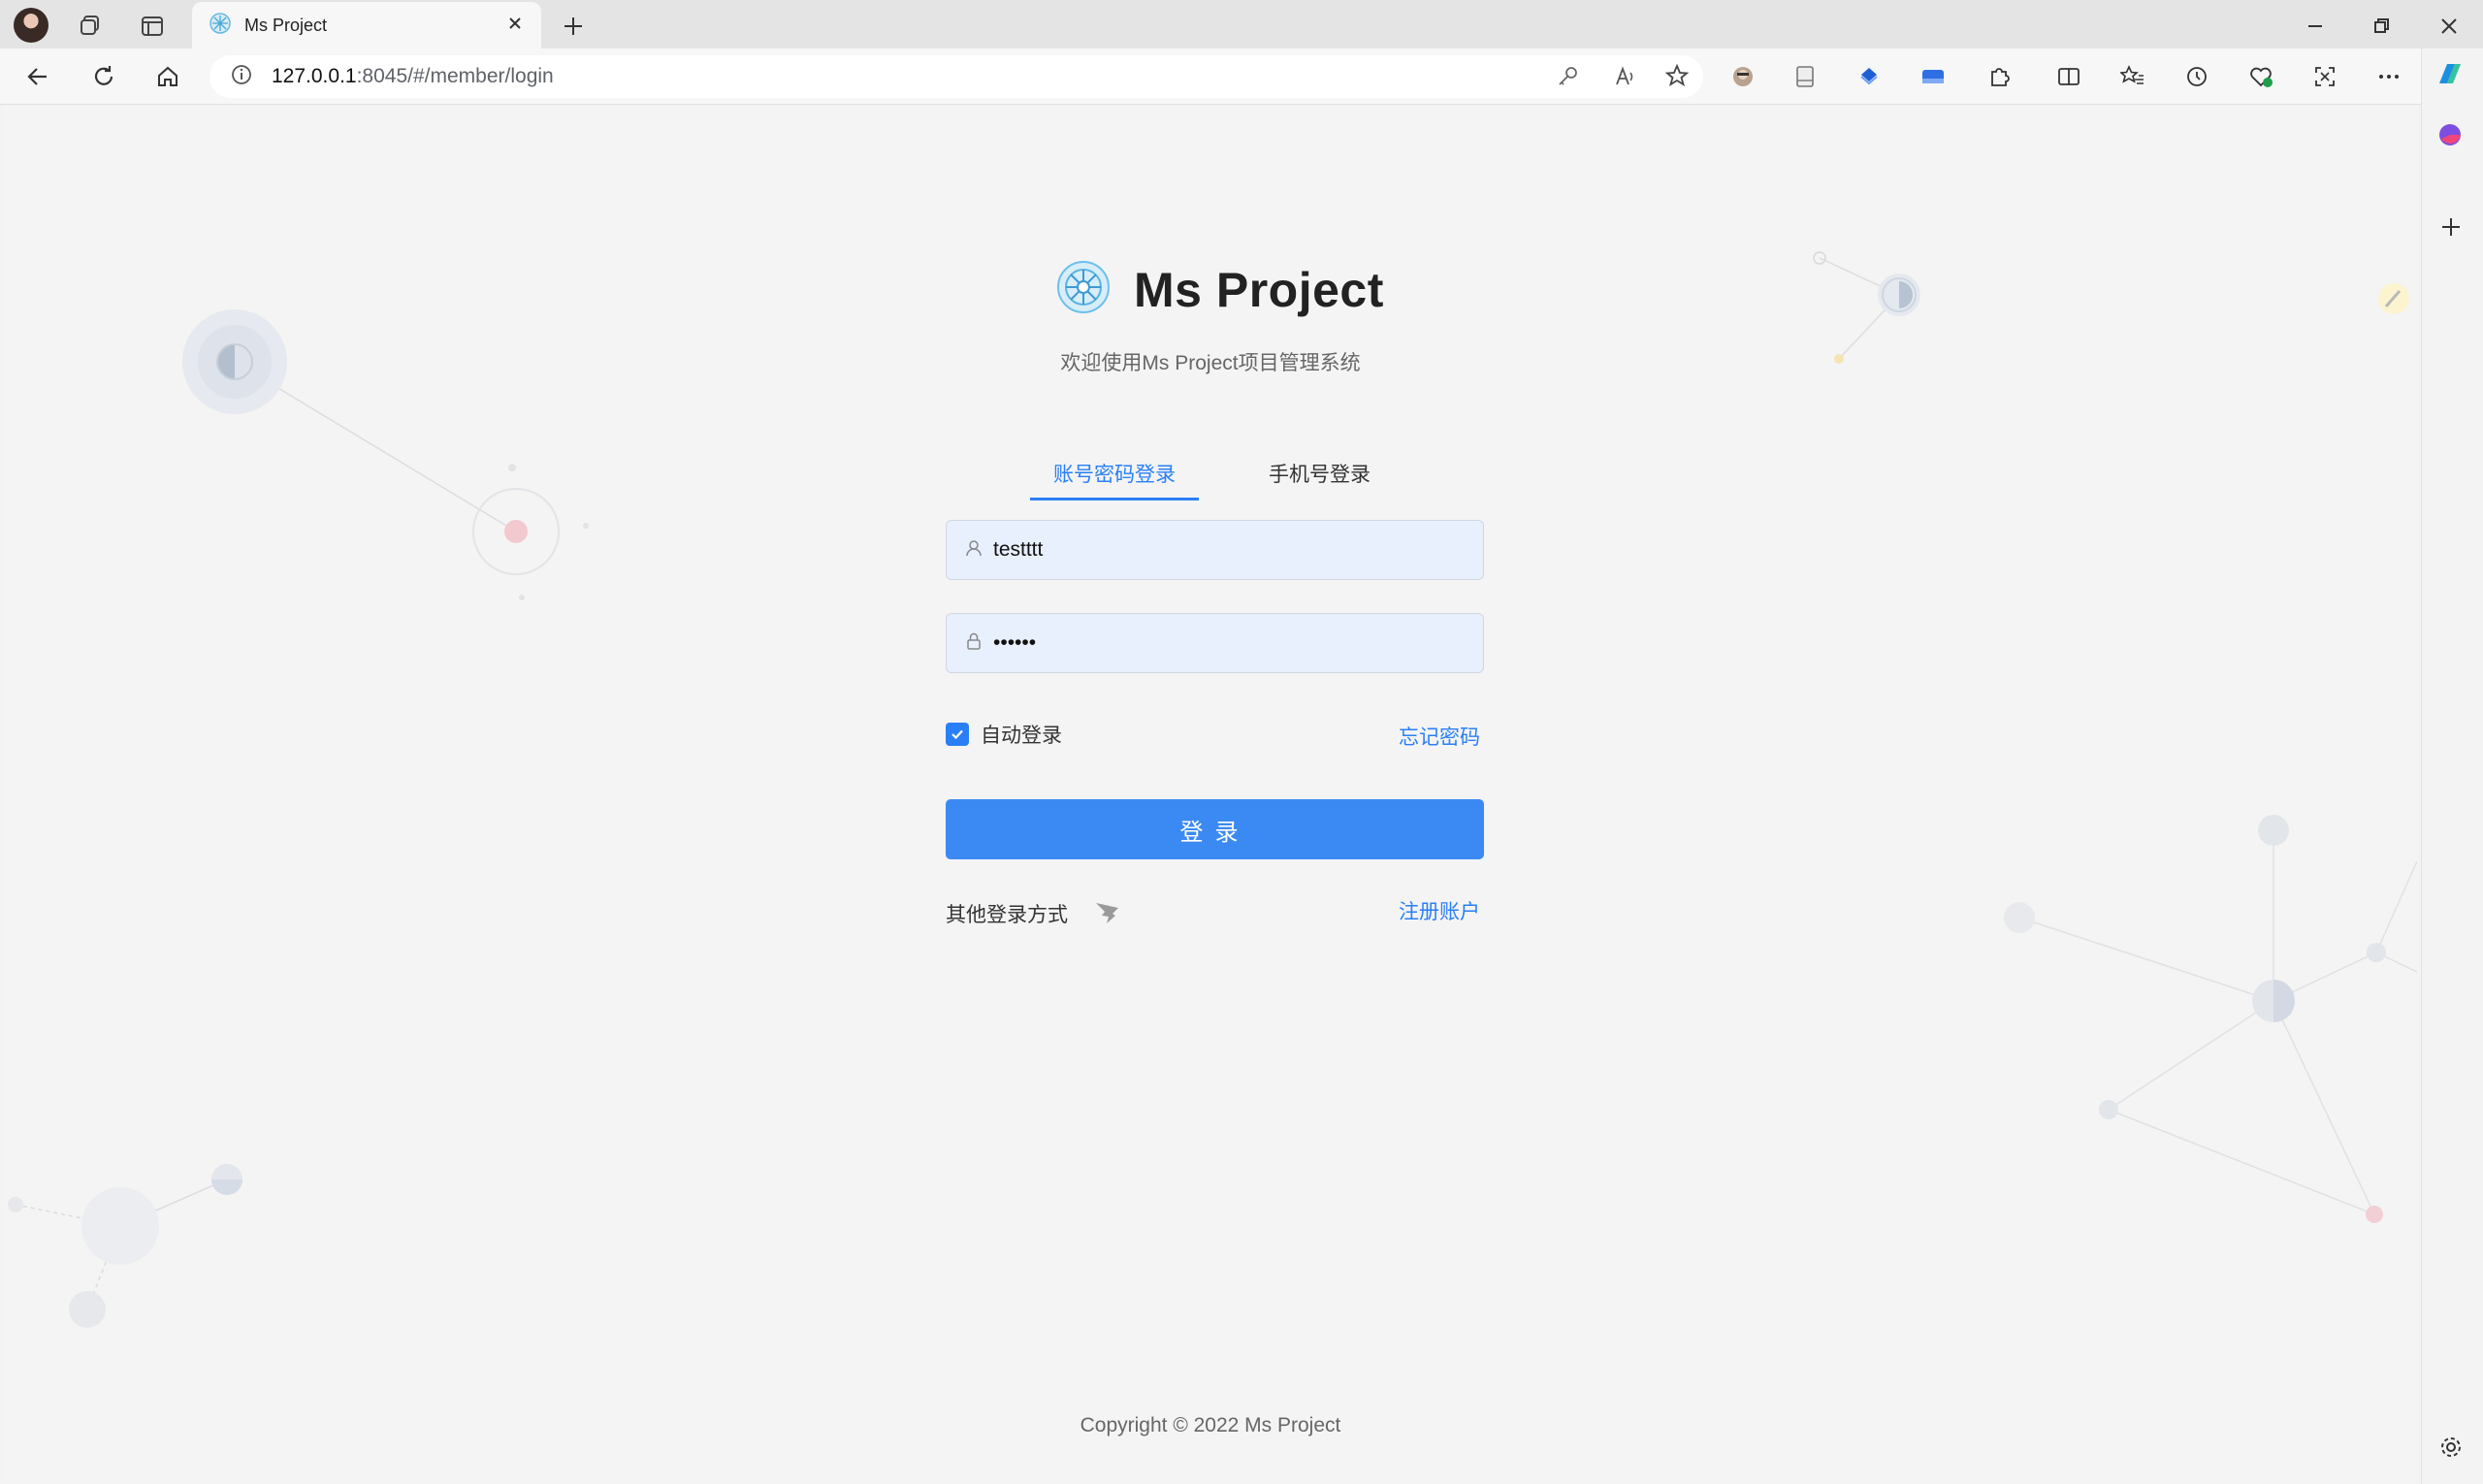  Describe the element at coordinates (31, 25) in the screenshot. I see `profile-avatar` at that location.